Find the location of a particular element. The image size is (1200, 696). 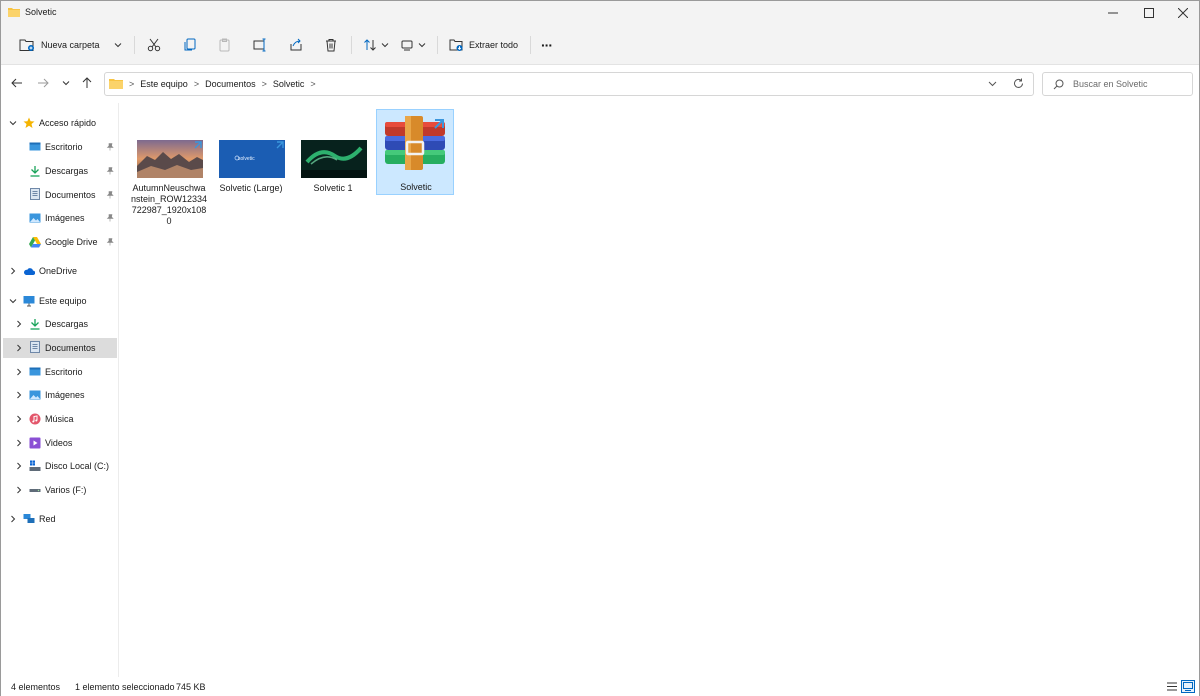

file-name: Solvetic 1 is located at coordinates (333, 188).